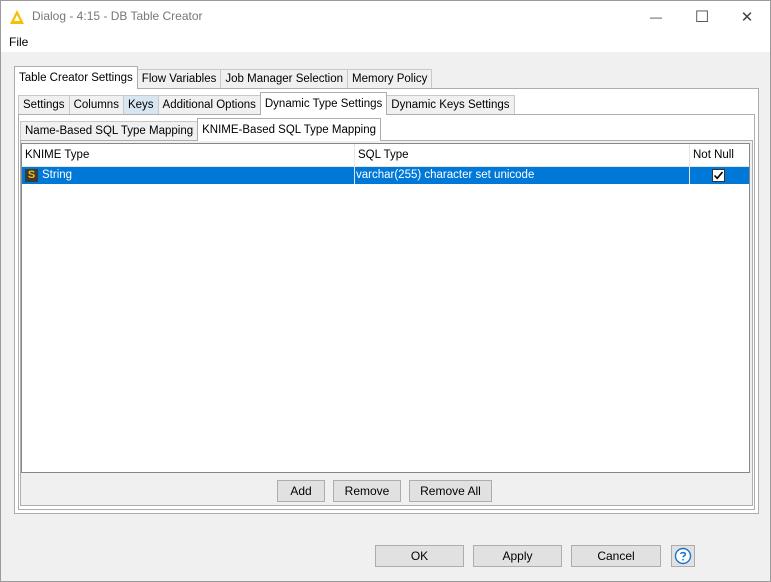 The height and width of the screenshot is (582, 771). What do you see at coordinates (517, 556) in the screenshot?
I see `apply-button: Apply` at bounding box center [517, 556].